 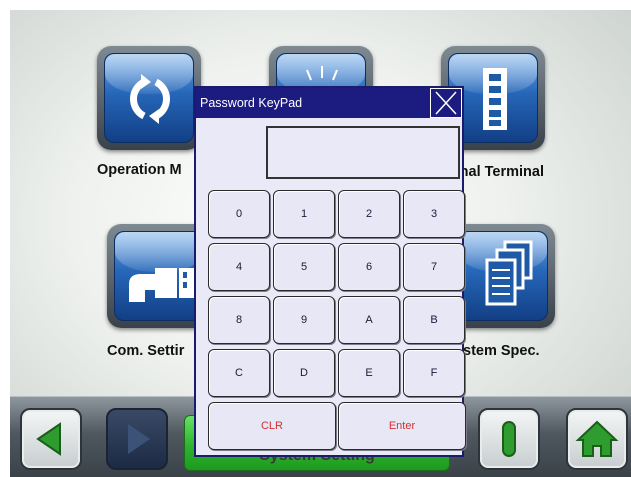 I want to click on operation-mode-tile, so click(x=149, y=98).